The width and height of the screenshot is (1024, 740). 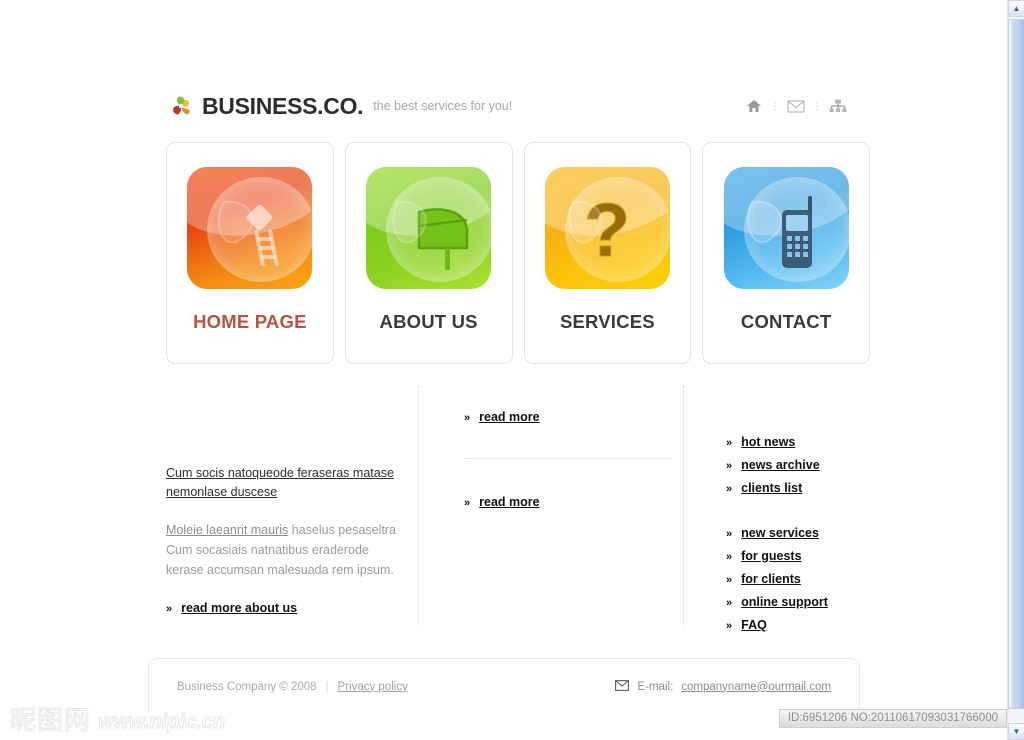 I want to click on list-item: » new services, so click(x=798, y=532).